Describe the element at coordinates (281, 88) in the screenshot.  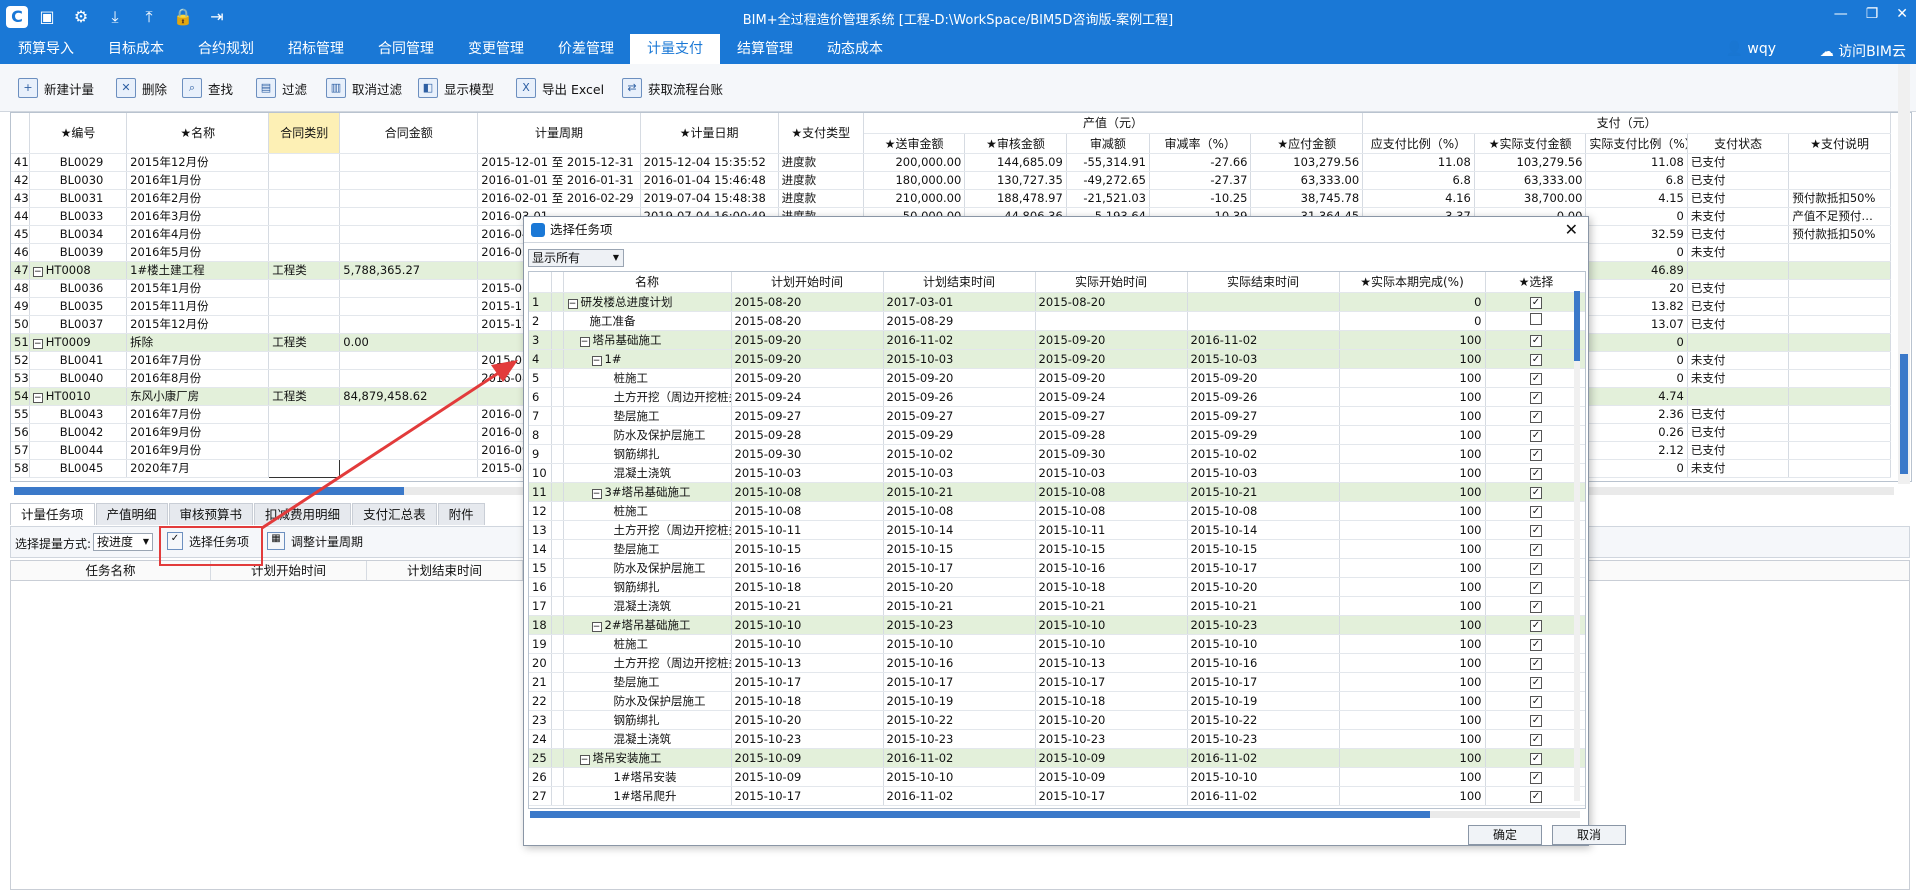
I see `filter-button: ▤ 过滤` at that location.